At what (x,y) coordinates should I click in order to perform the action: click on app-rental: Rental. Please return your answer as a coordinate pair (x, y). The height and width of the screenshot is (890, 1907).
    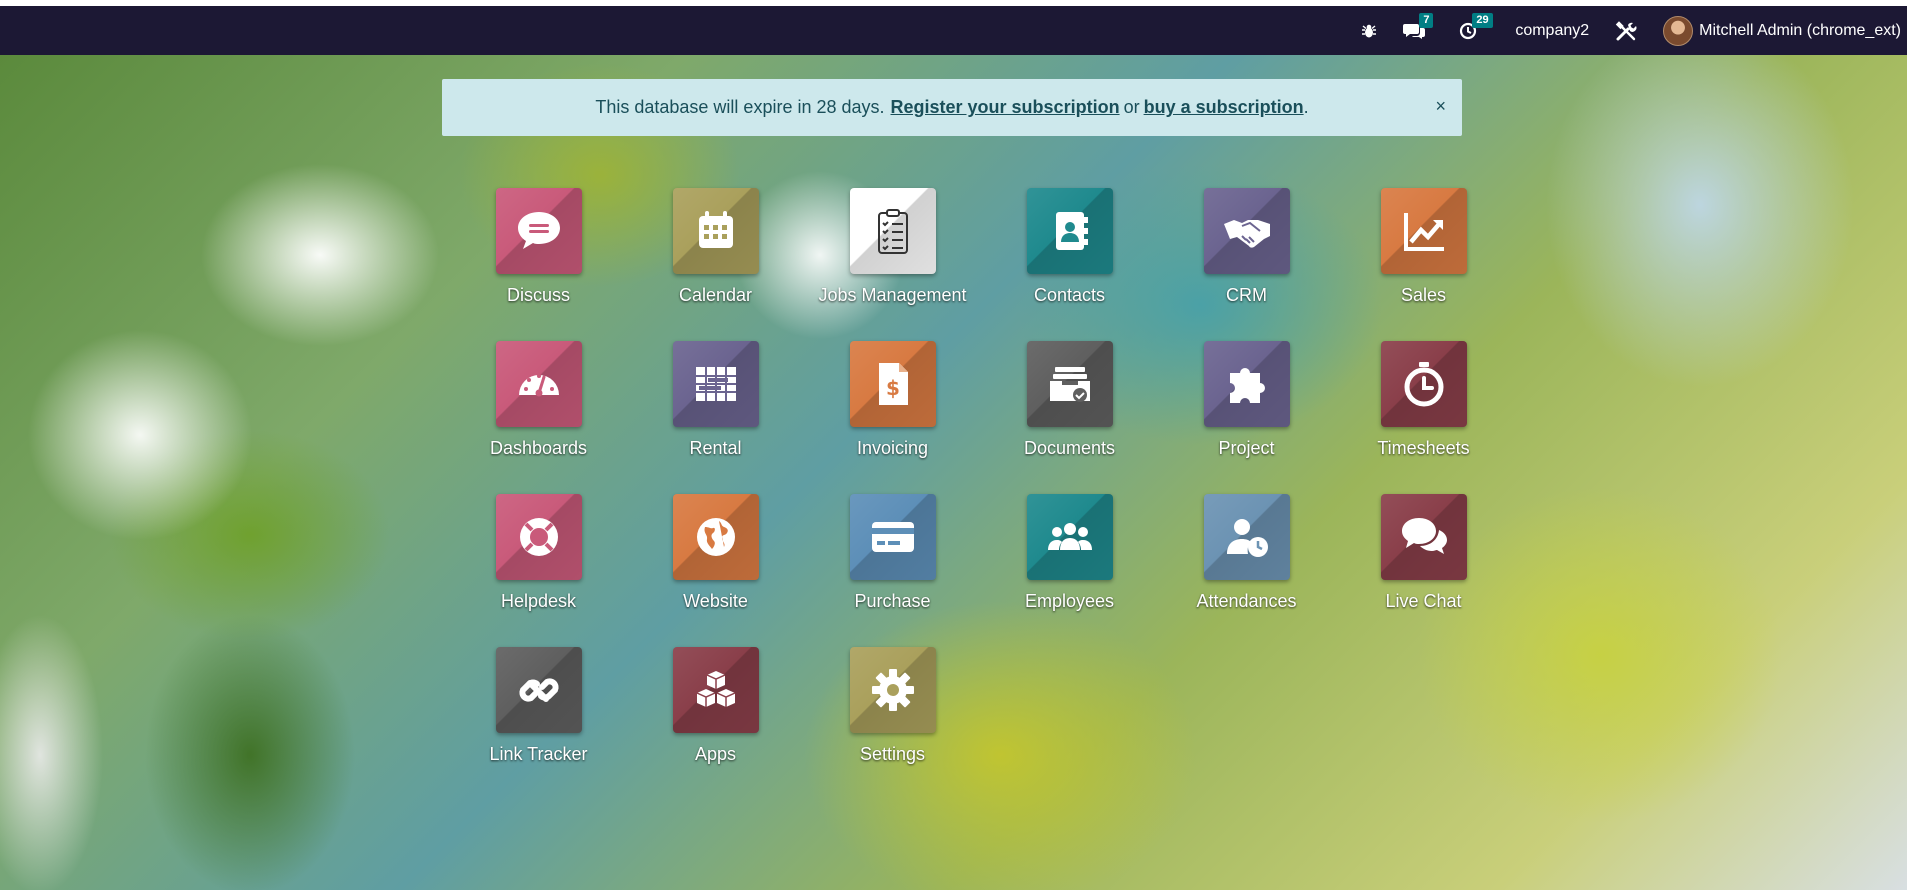
    Looking at the image, I should click on (715, 417).